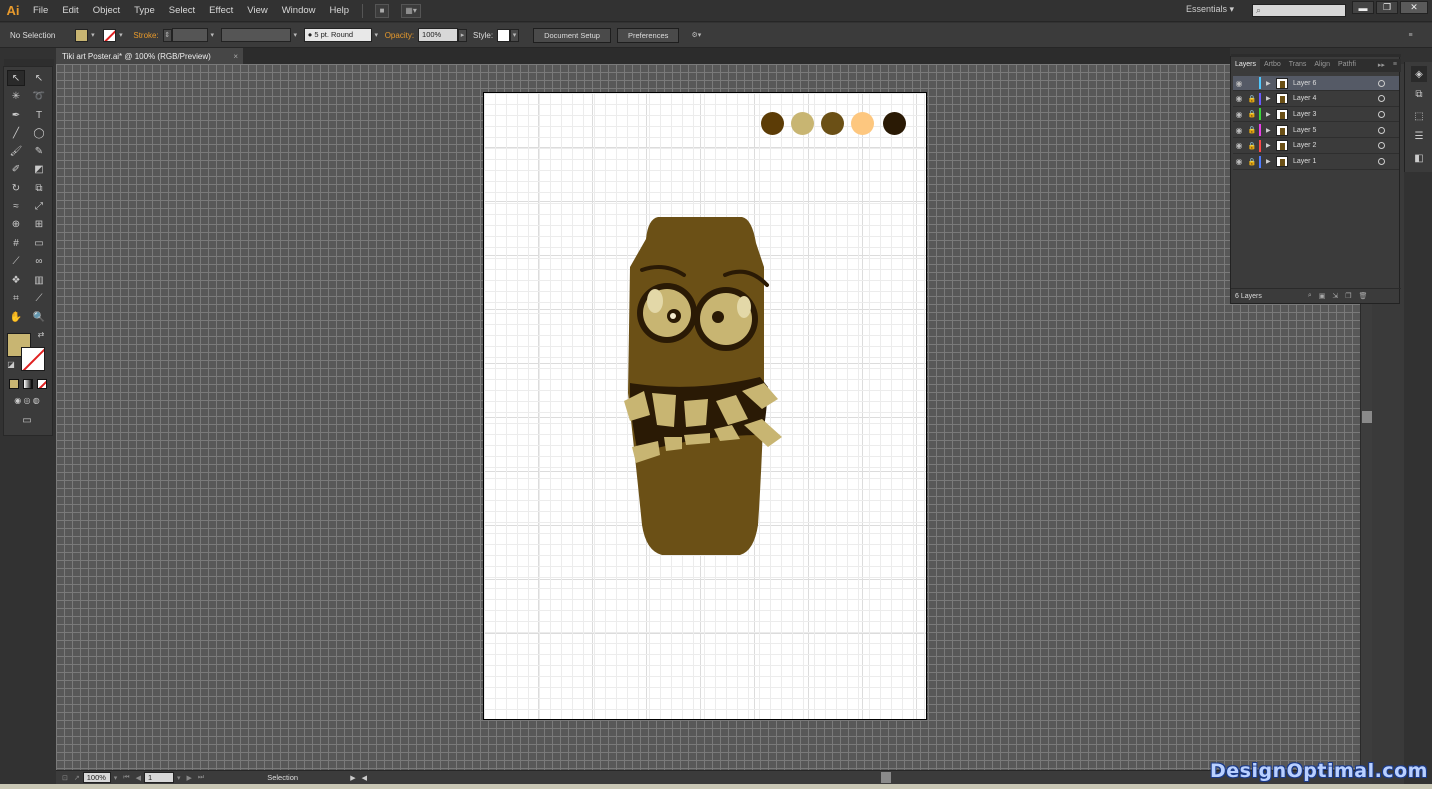  What do you see at coordinates (1363, 296) in the screenshot?
I see `delete-layer-icon: 🗑` at bounding box center [1363, 296].